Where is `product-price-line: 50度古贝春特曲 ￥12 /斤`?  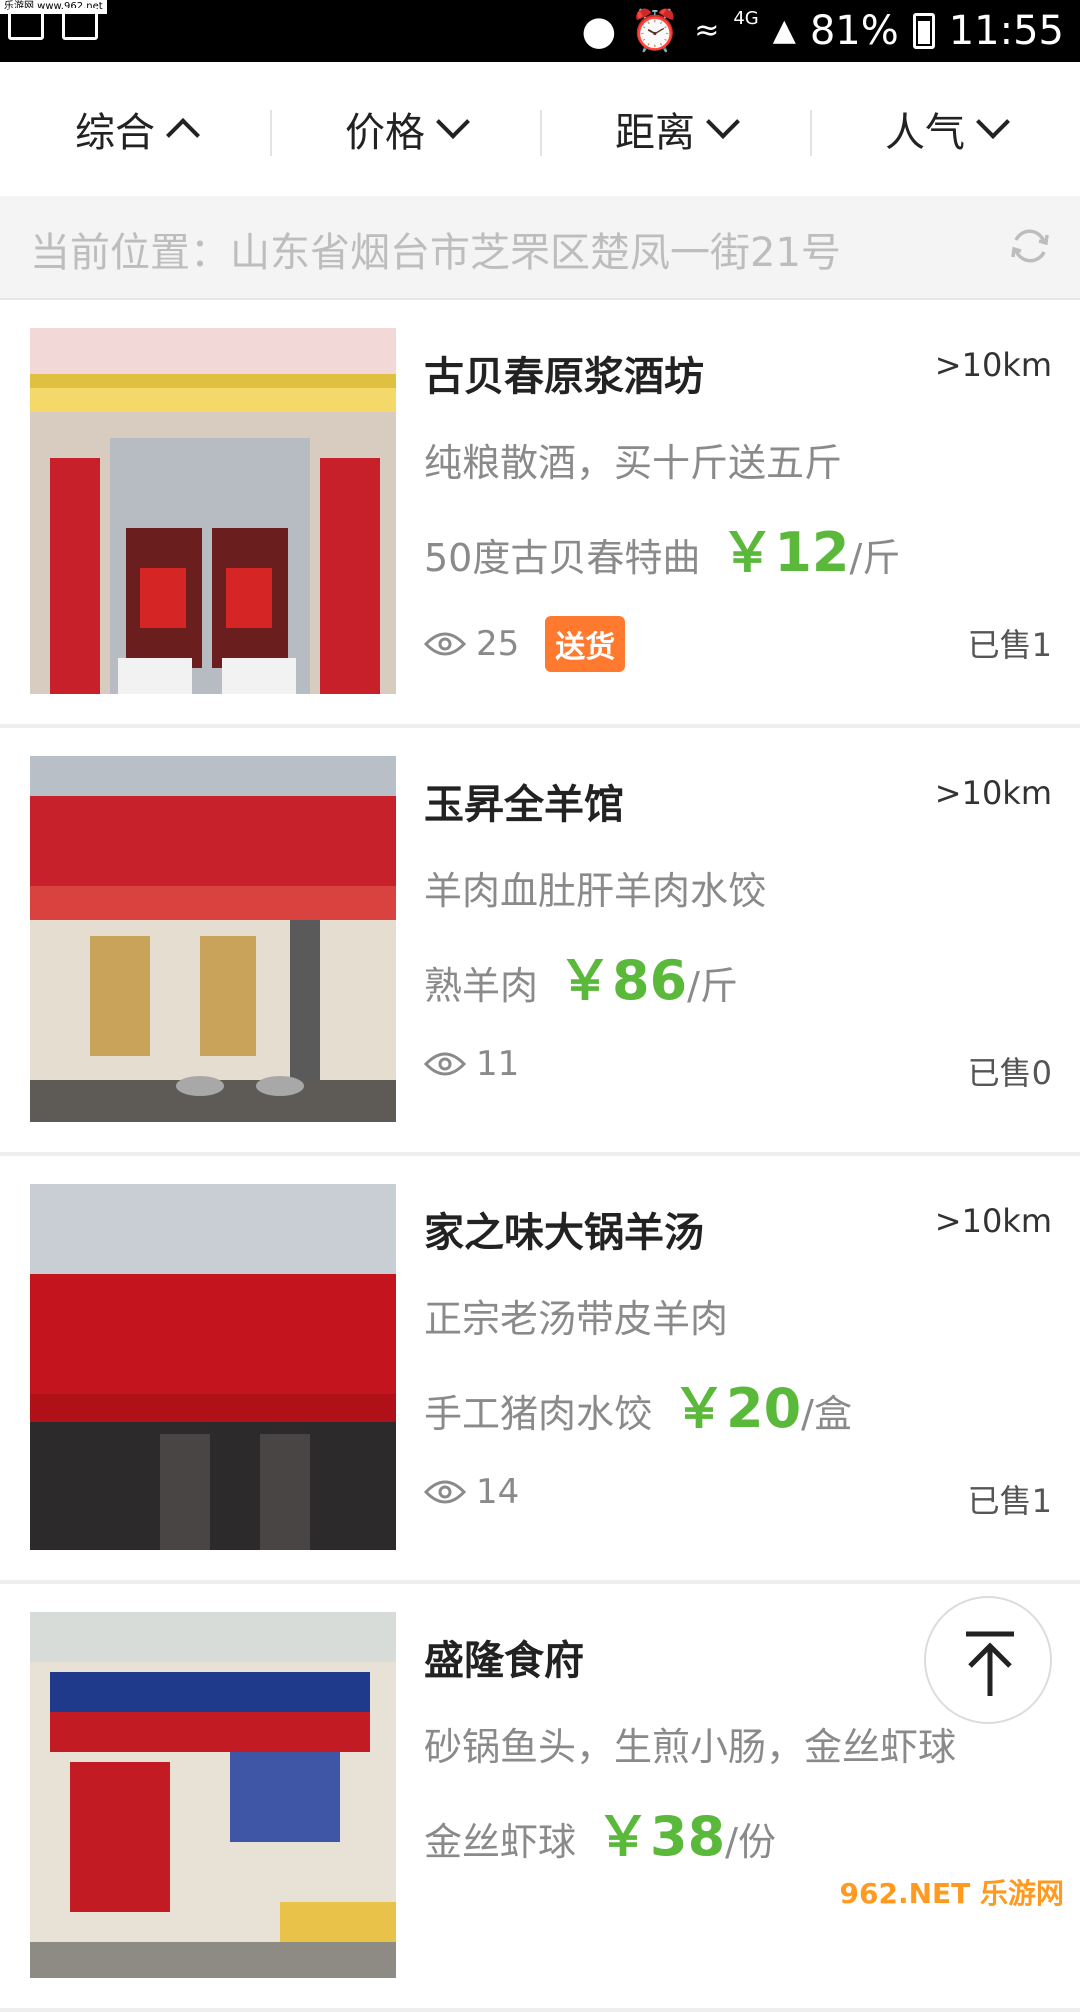 product-price-line: 50度古贝春特曲 ￥12 /斤 is located at coordinates (662, 547).